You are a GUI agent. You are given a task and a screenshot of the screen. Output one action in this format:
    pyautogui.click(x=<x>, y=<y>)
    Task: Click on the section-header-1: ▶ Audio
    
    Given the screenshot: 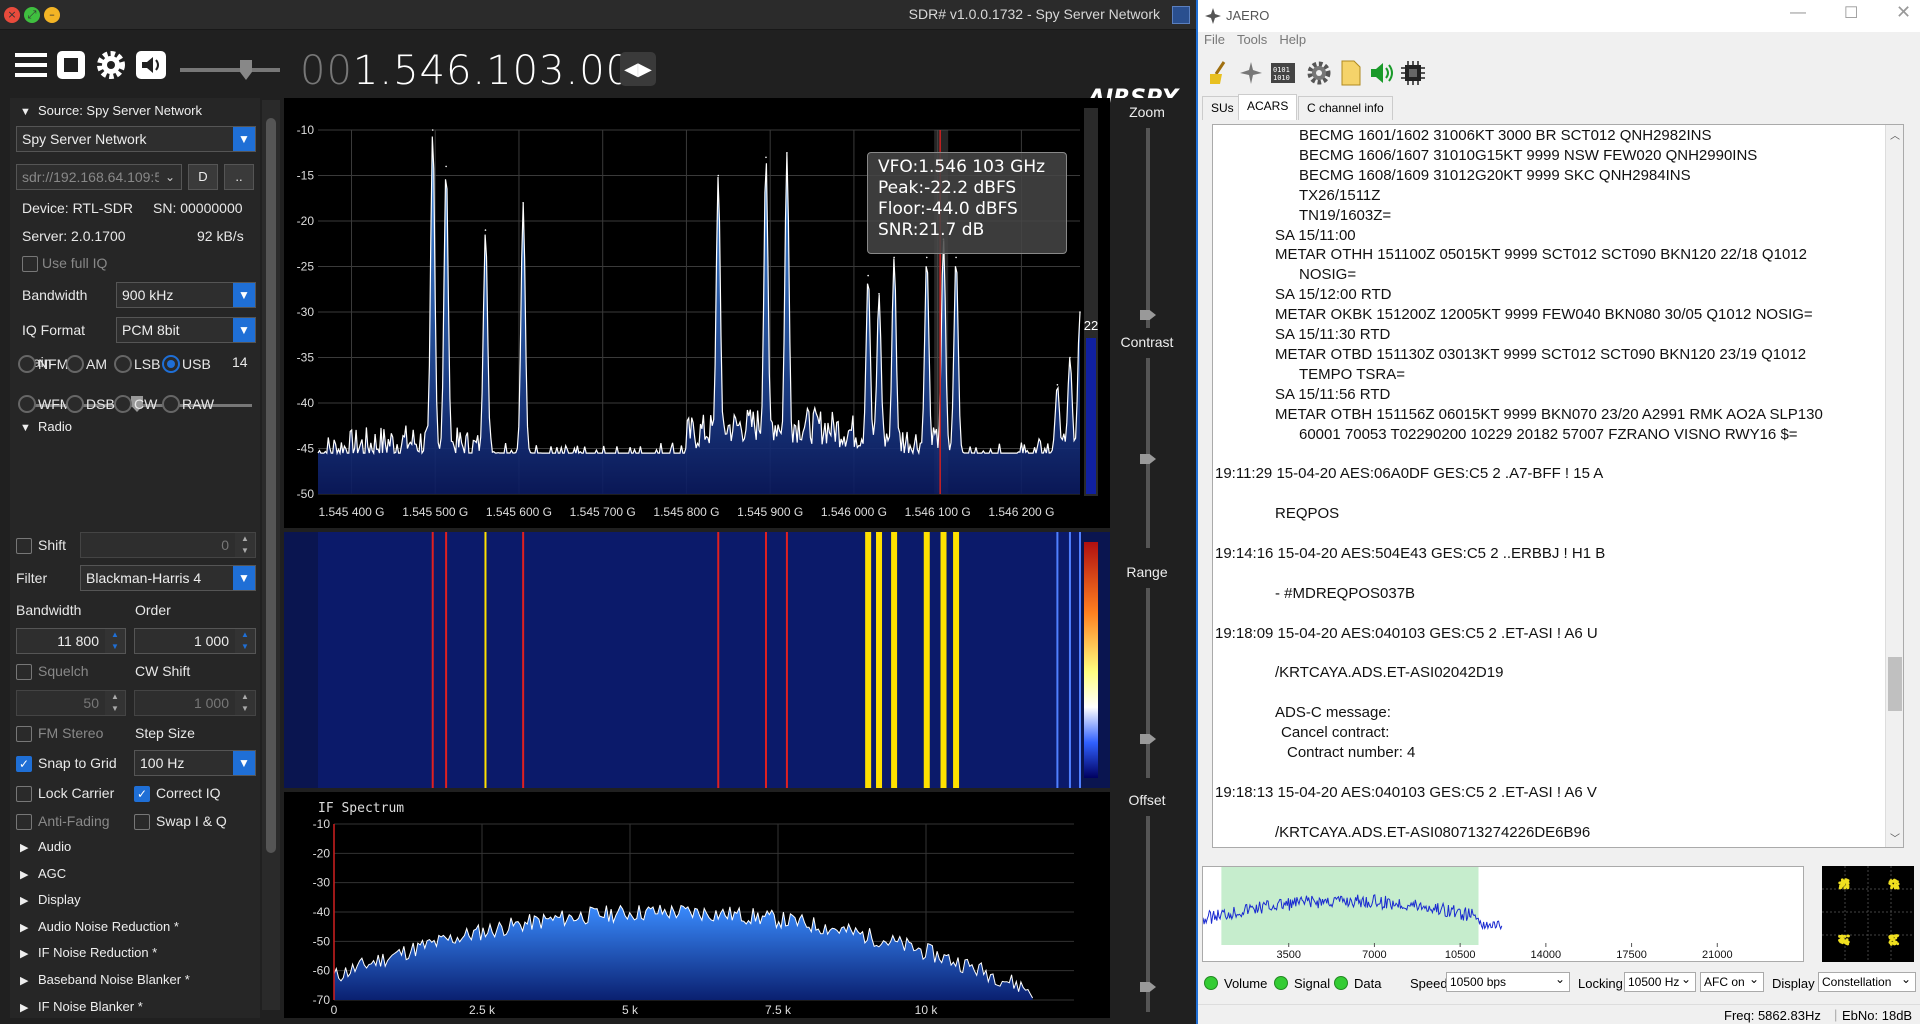 What is the action you would take?
    pyautogui.click(x=135, y=847)
    